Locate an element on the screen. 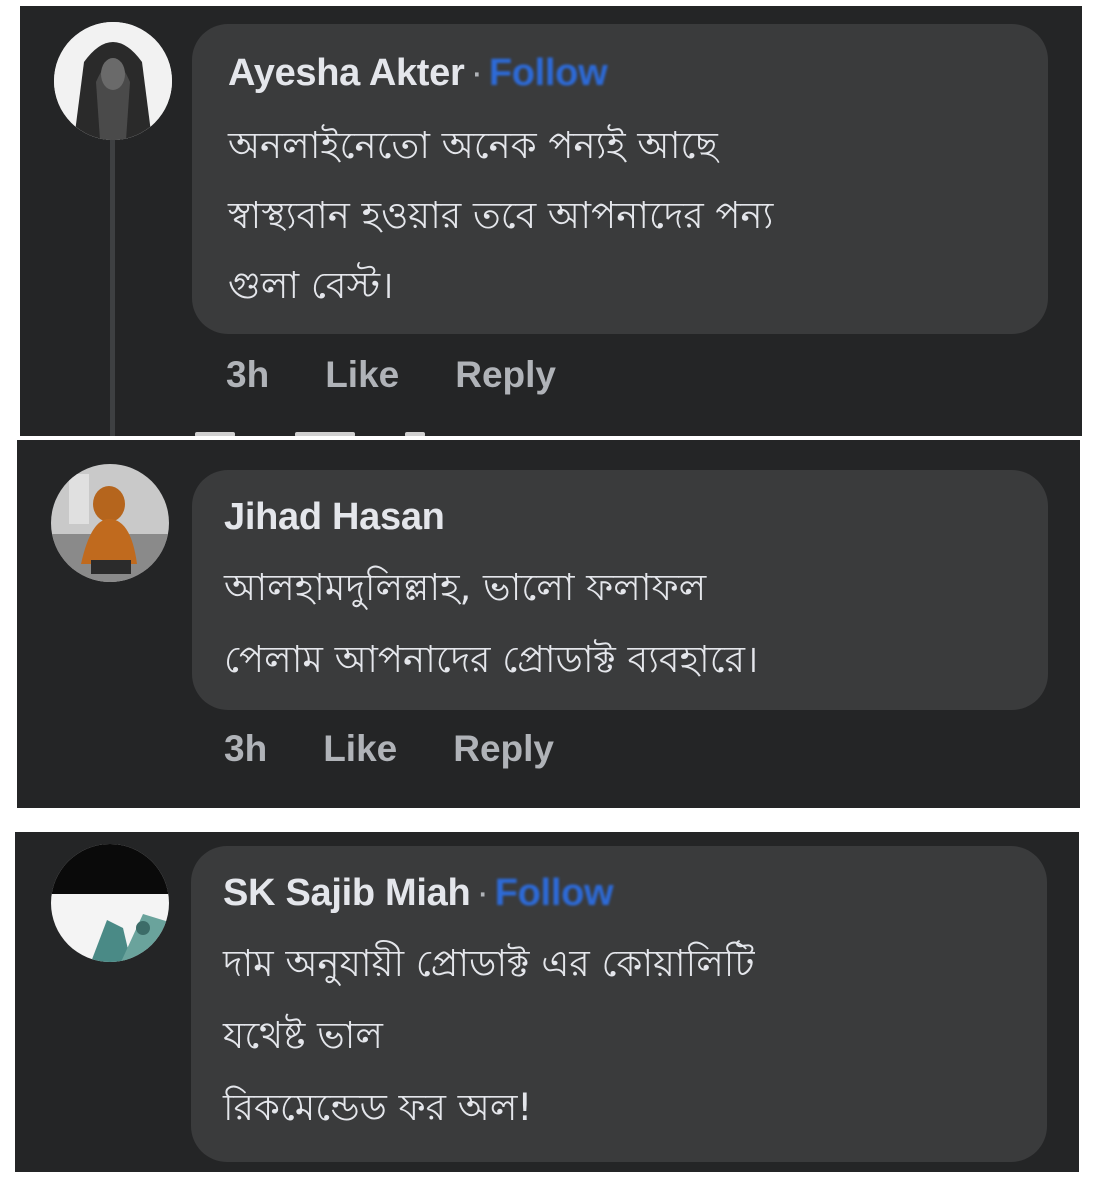  commenter-name-text: Ayesha Akter is located at coordinates (346, 73).